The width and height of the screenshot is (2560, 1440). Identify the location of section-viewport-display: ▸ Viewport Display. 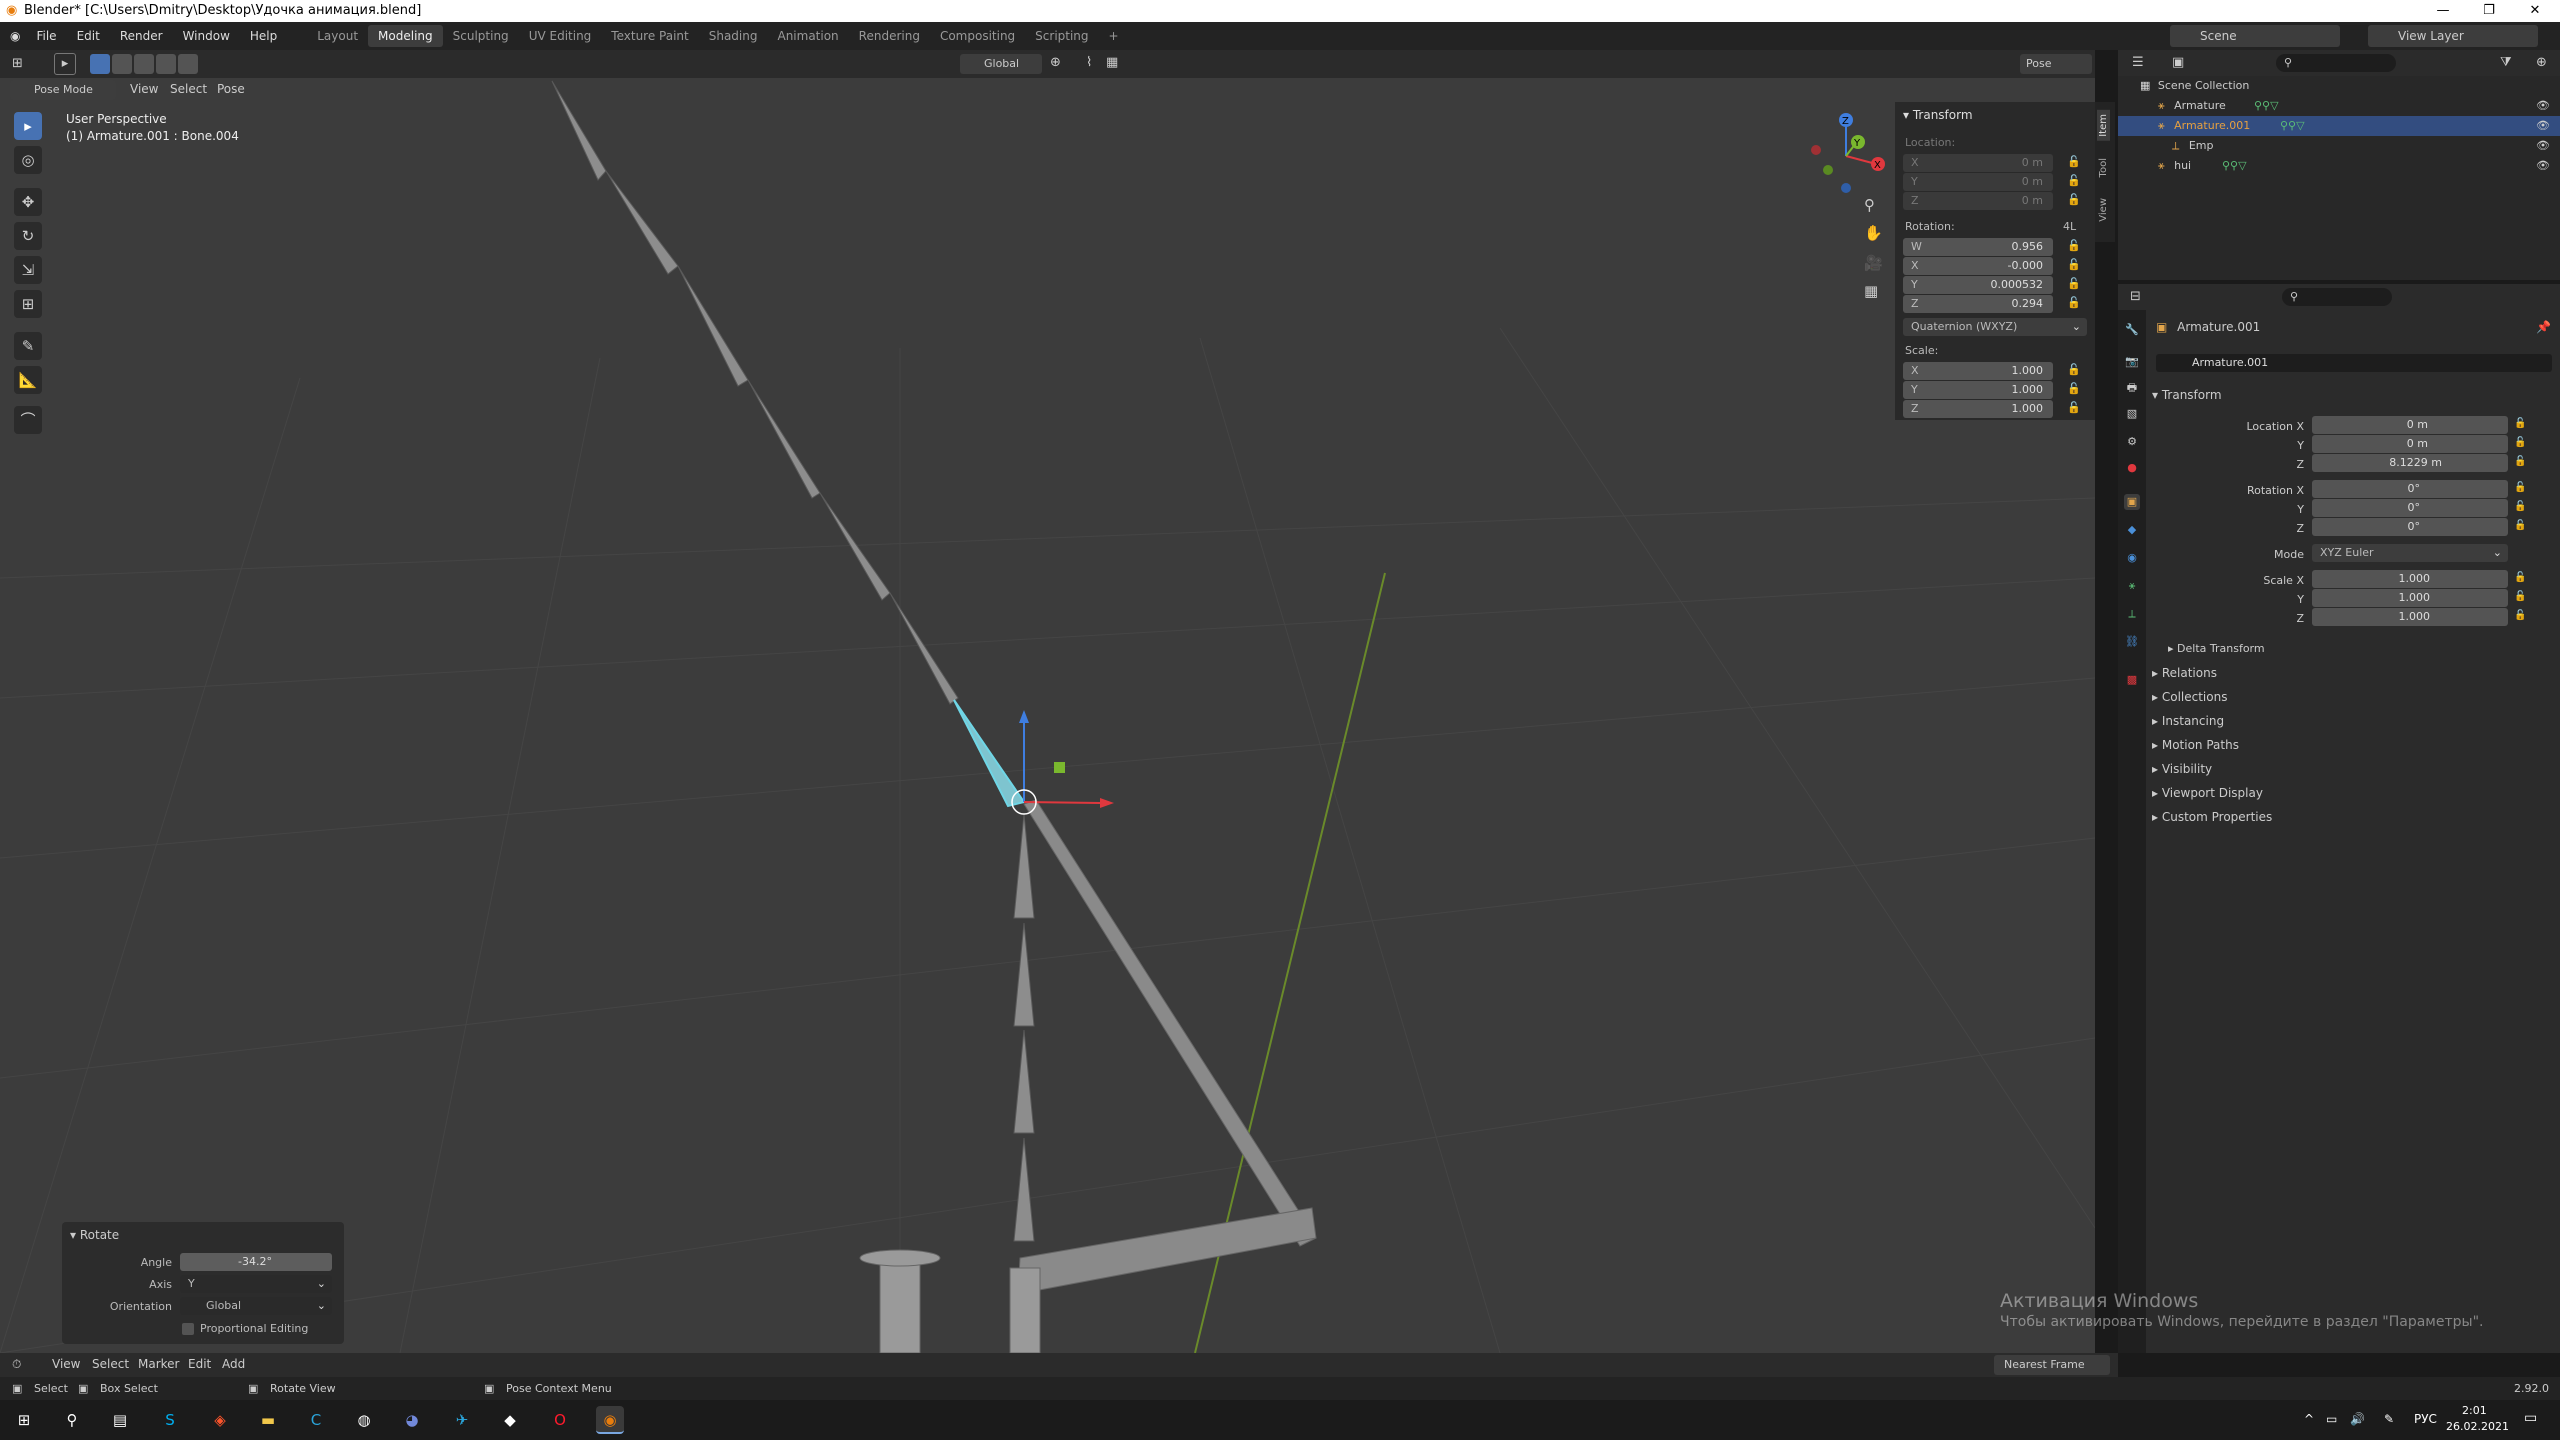
(2207, 793).